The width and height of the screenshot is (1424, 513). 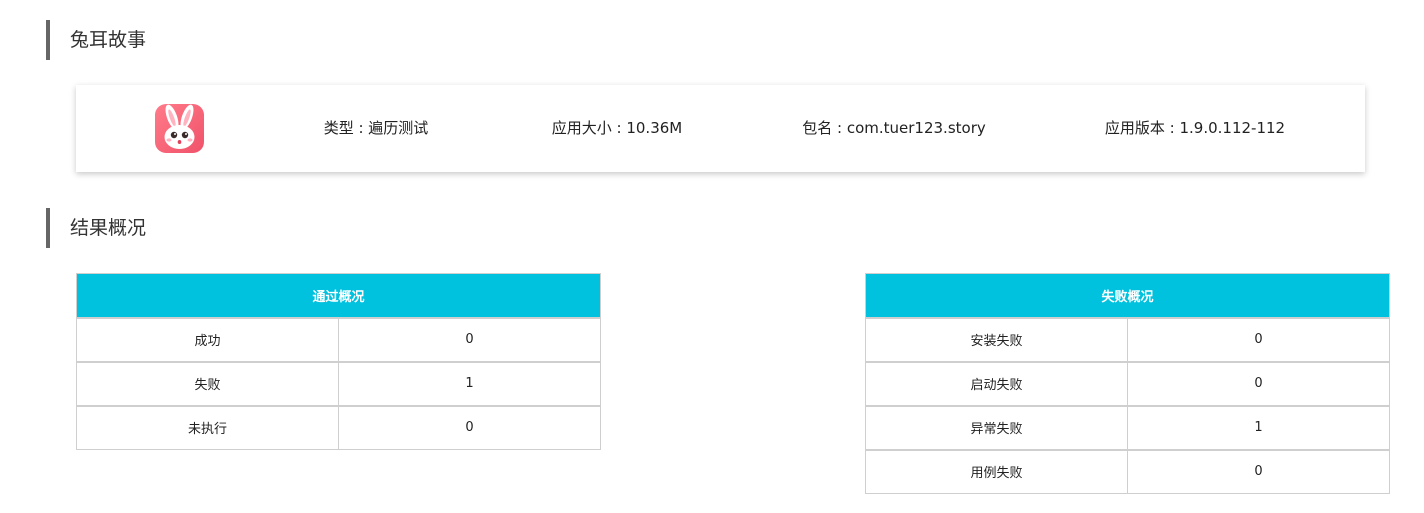 What do you see at coordinates (179, 128) in the screenshot?
I see `bunny-app-icon` at bounding box center [179, 128].